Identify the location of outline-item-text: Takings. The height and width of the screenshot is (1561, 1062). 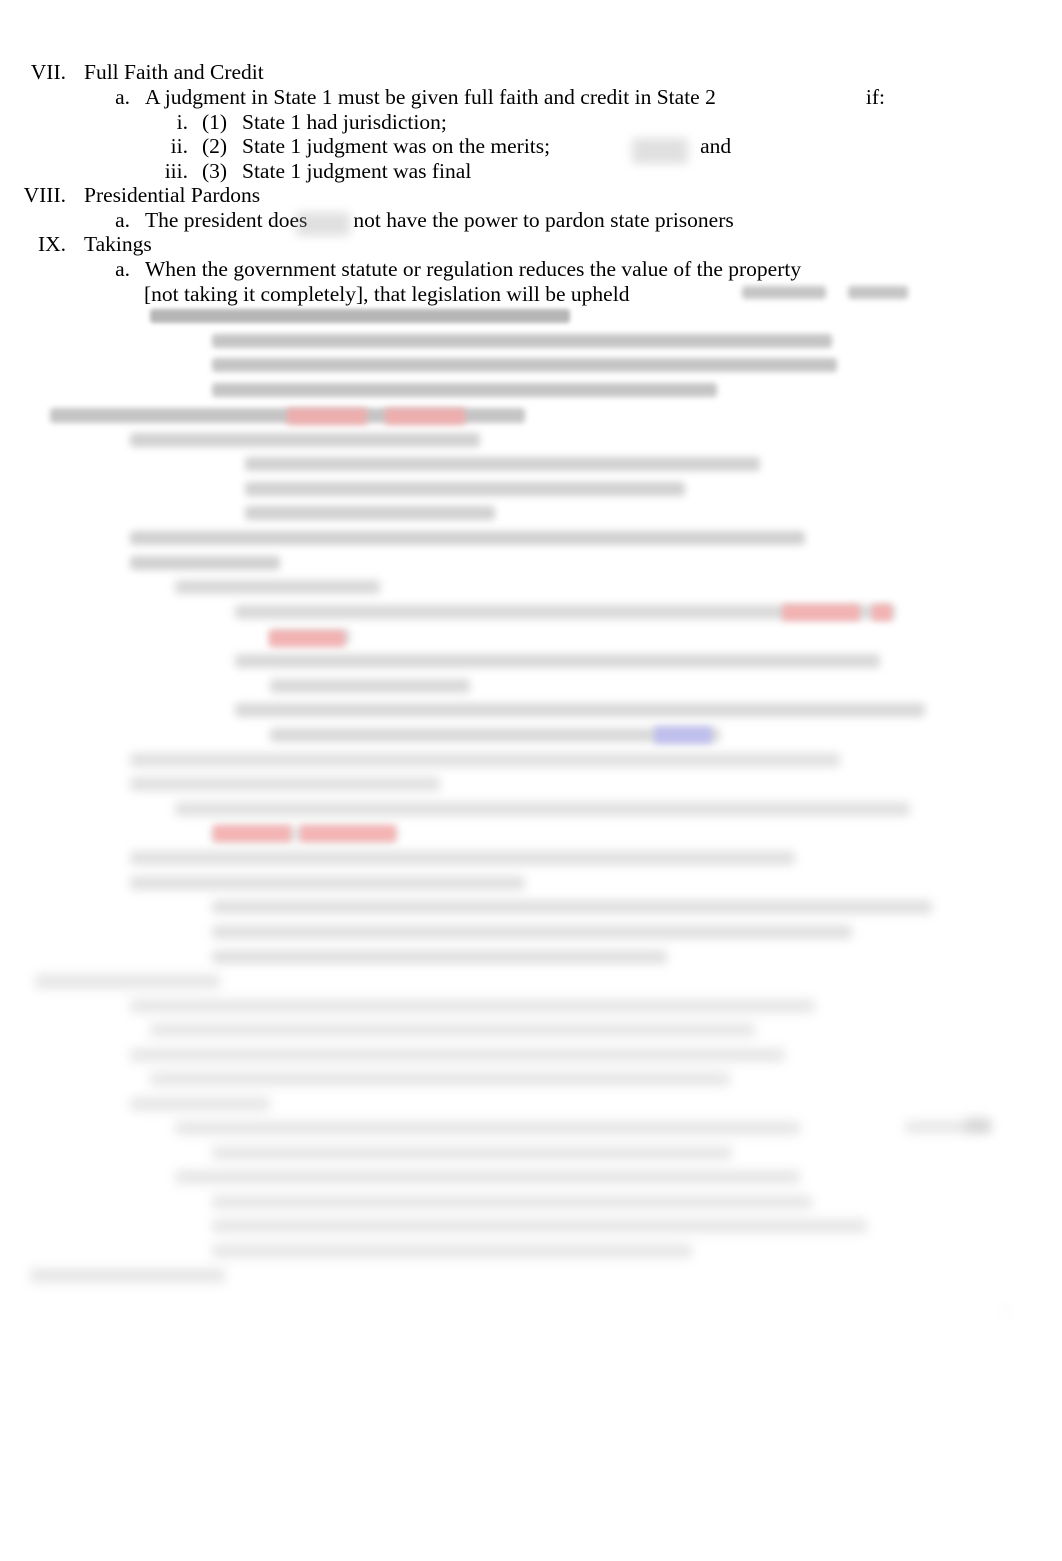
(118, 244).